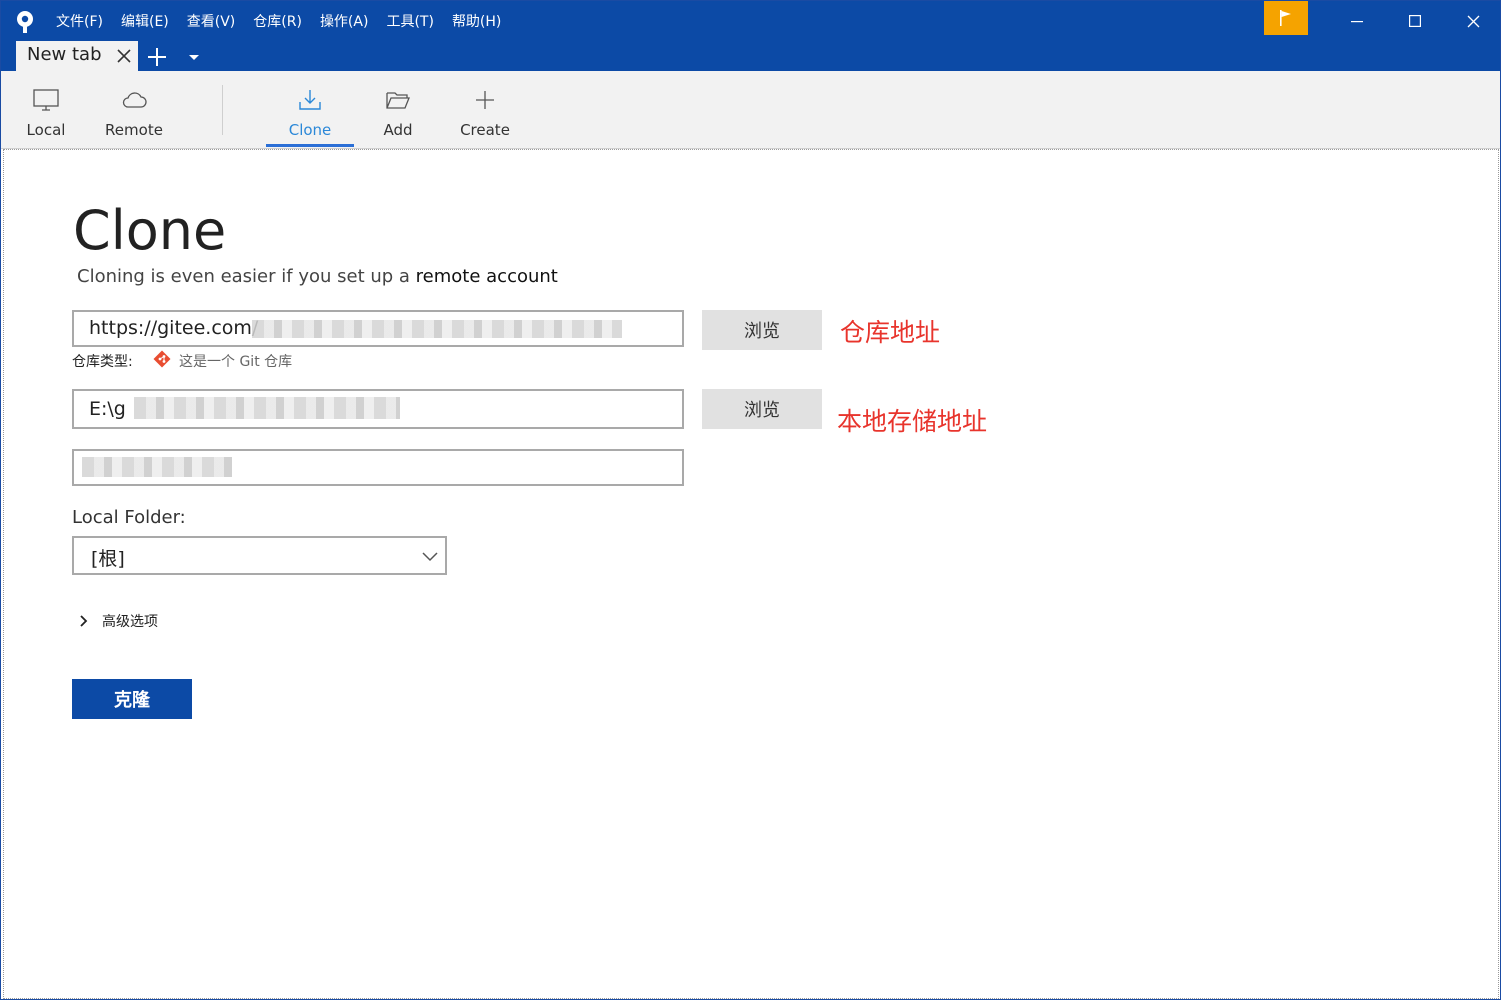 The height and width of the screenshot is (1000, 1501). What do you see at coordinates (409, 22) in the screenshot?
I see `menu-tools: 工具(T)` at bounding box center [409, 22].